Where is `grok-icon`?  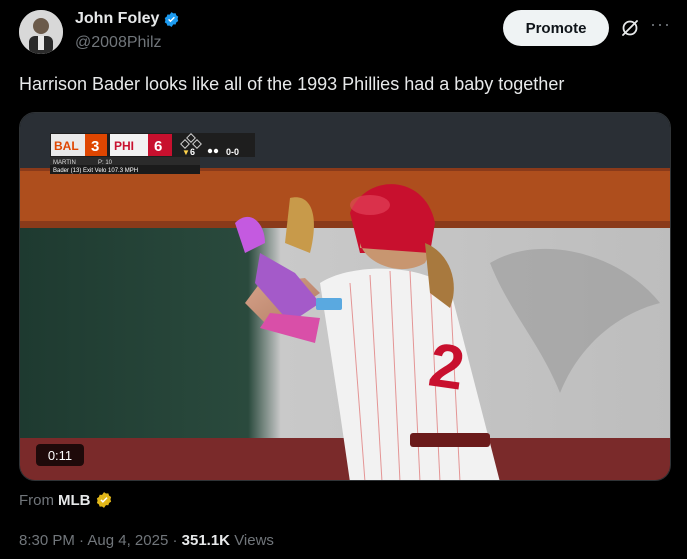 grok-icon is located at coordinates (630, 28).